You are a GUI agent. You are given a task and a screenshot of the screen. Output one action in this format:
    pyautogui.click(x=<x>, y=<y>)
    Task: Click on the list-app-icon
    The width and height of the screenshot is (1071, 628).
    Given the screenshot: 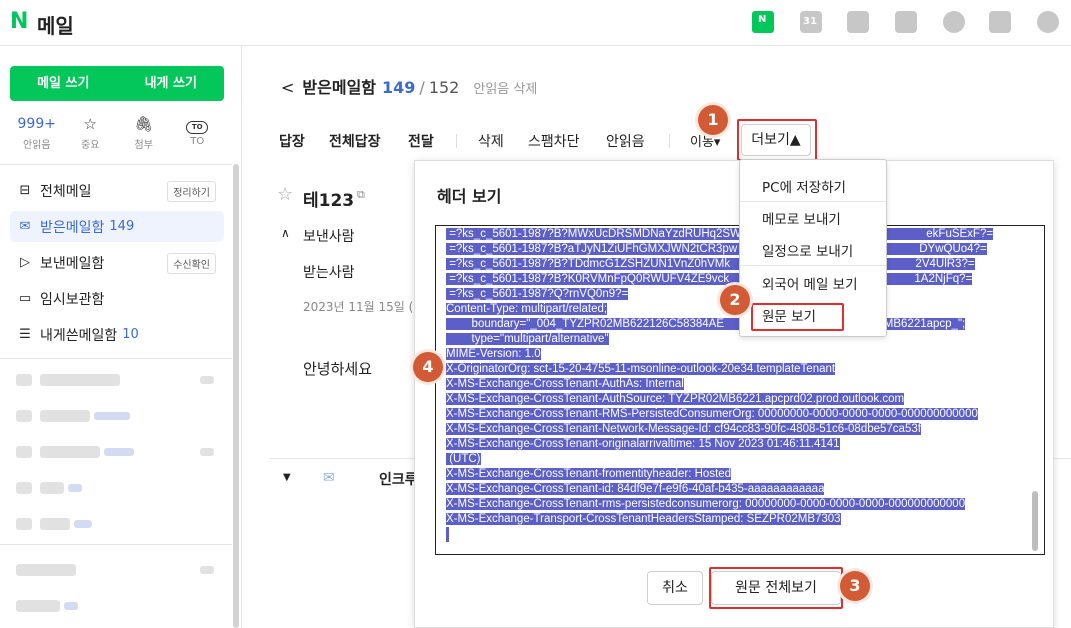 What is the action you would take?
    pyautogui.click(x=858, y=22)
    